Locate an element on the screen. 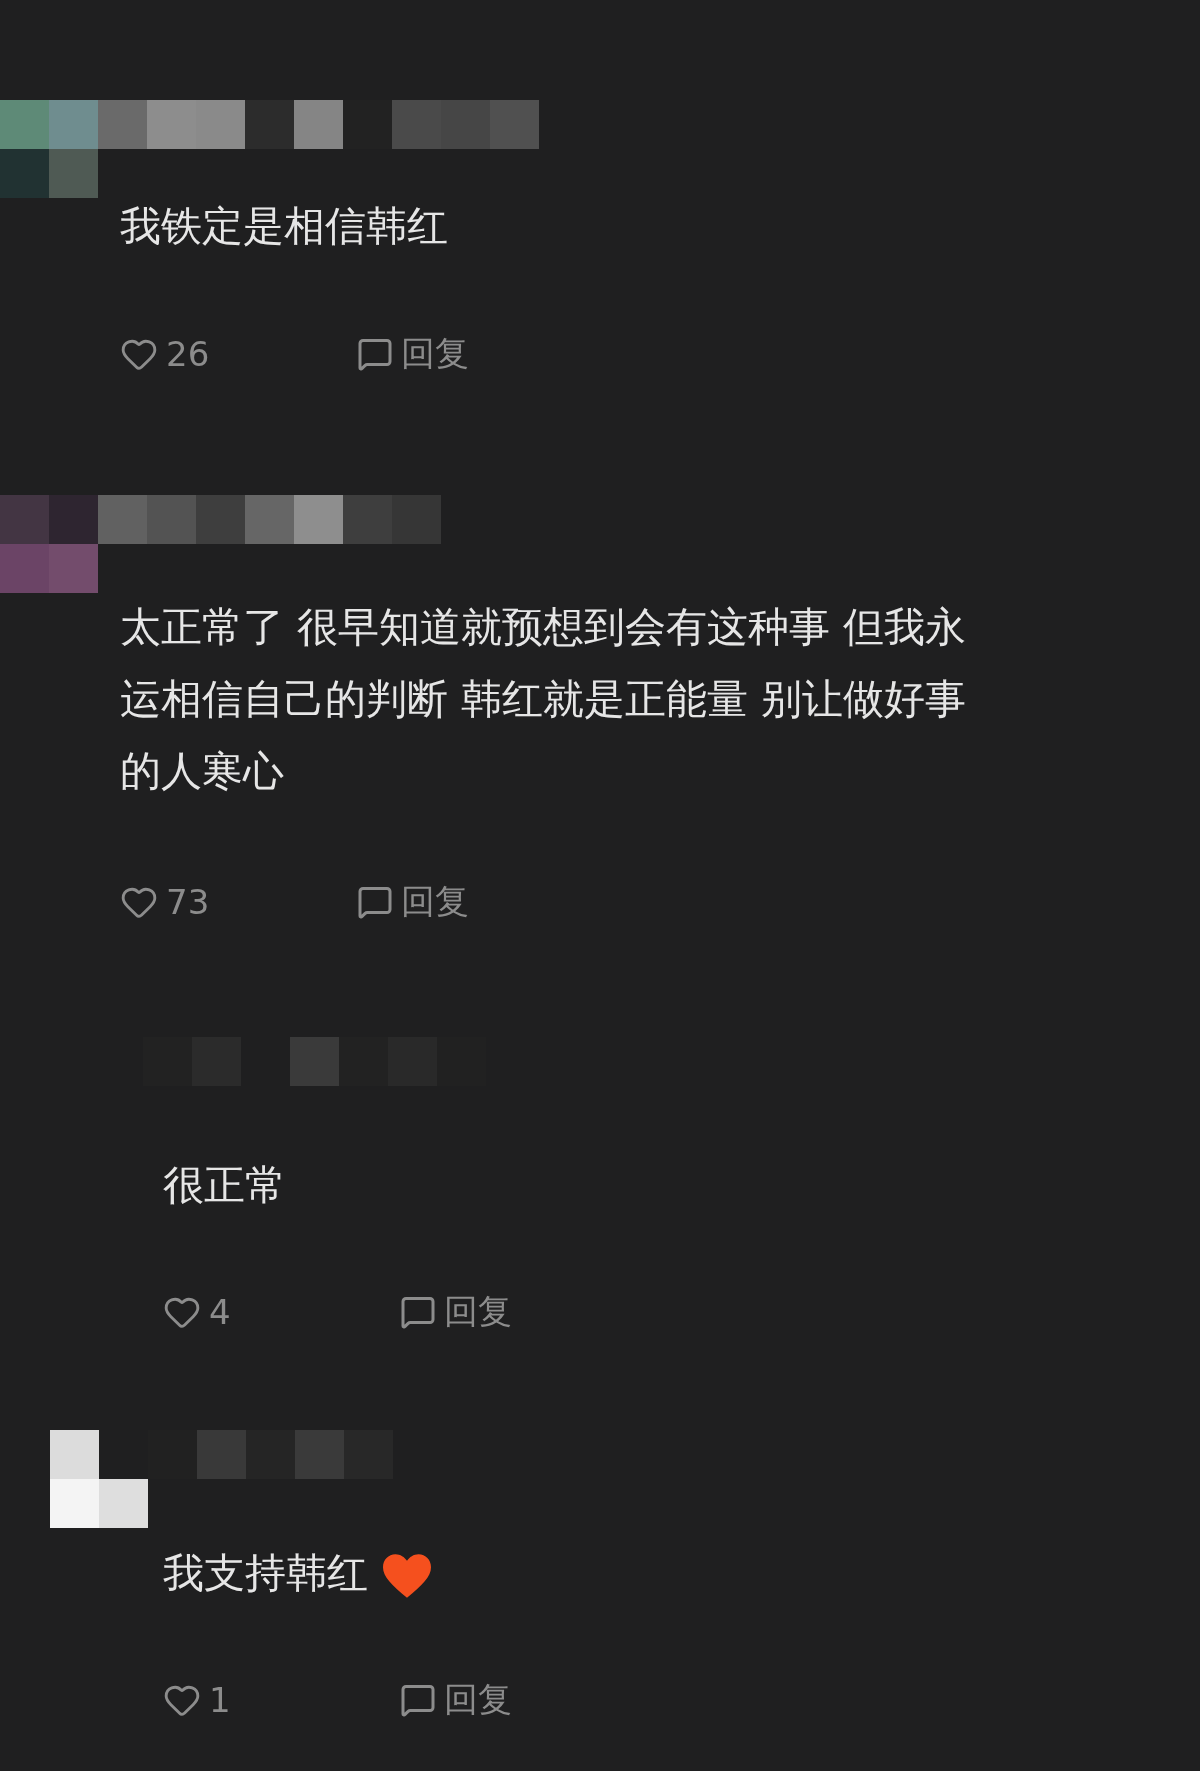 The height and width of the screenshot is (1771, 1200). like-button: 26 is located at coordinates (238, 354).